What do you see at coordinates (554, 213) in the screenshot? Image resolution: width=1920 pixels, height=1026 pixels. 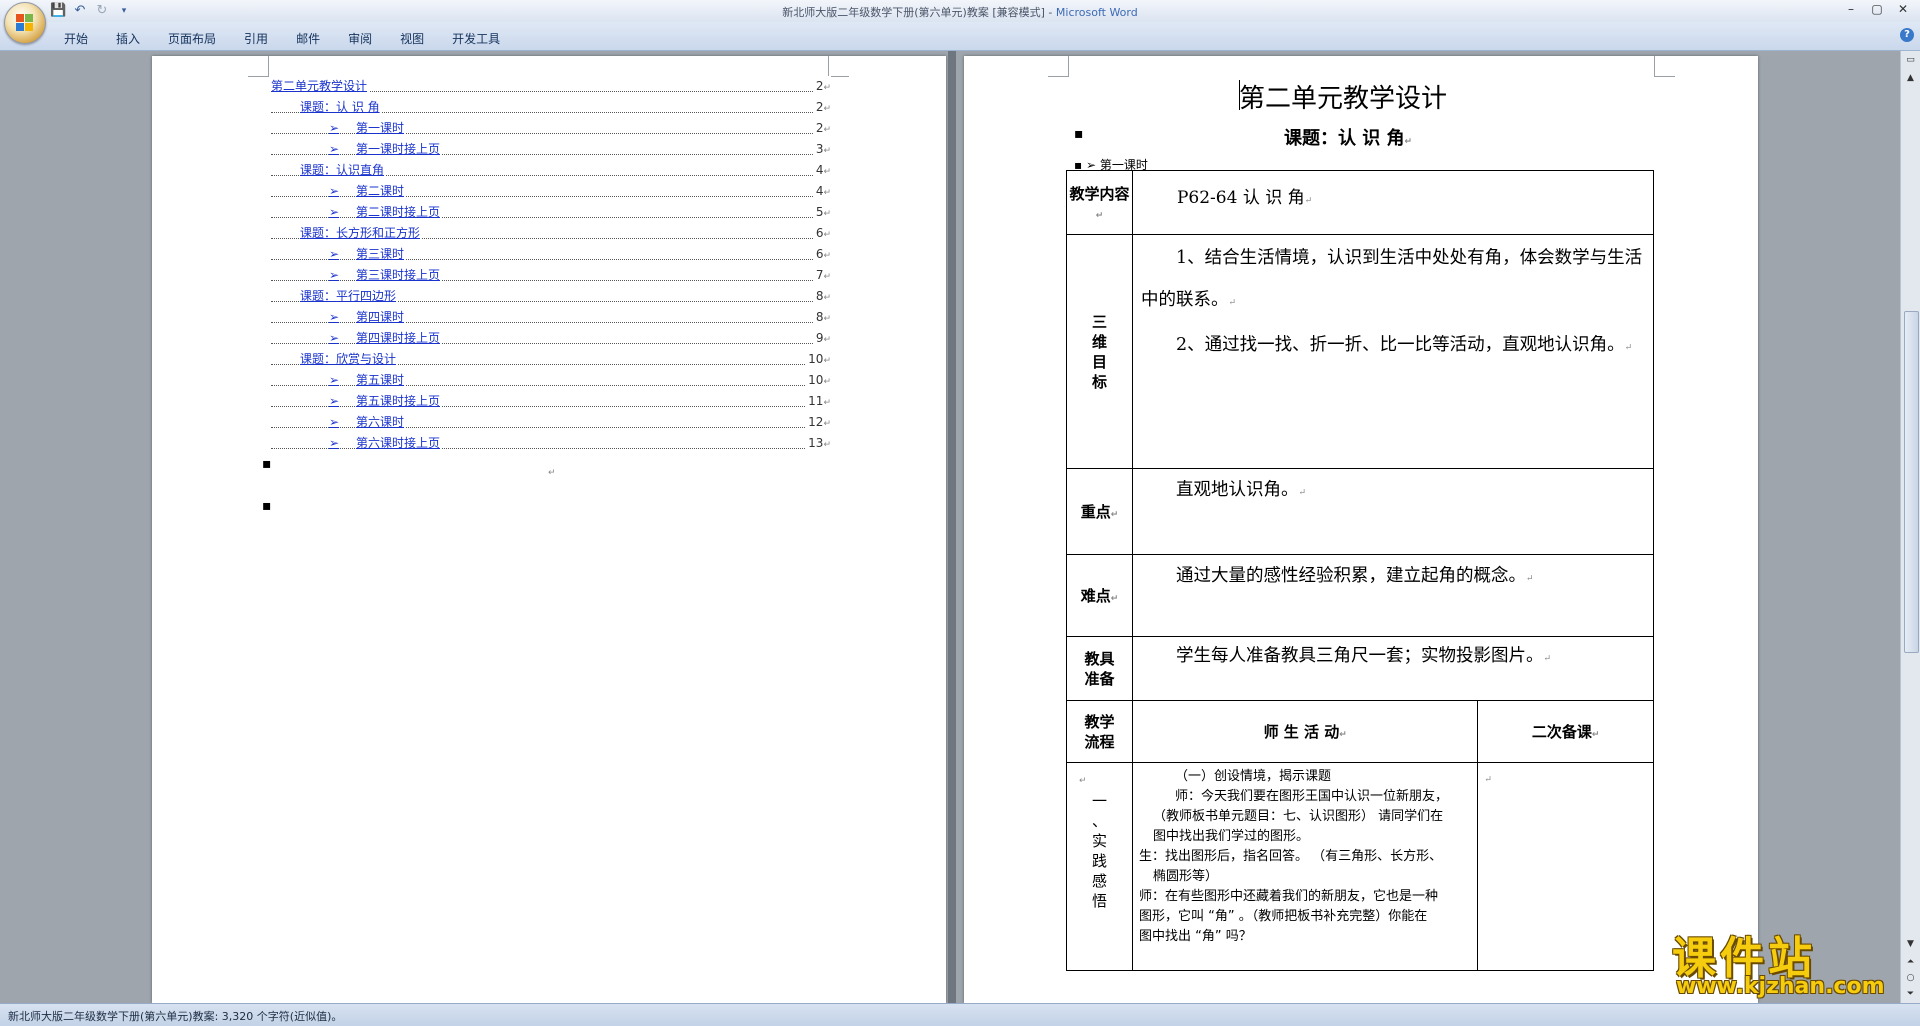 I see `toc-entry: ➢ 第二课时接上页 5↵` at bounding box center [554, 213].